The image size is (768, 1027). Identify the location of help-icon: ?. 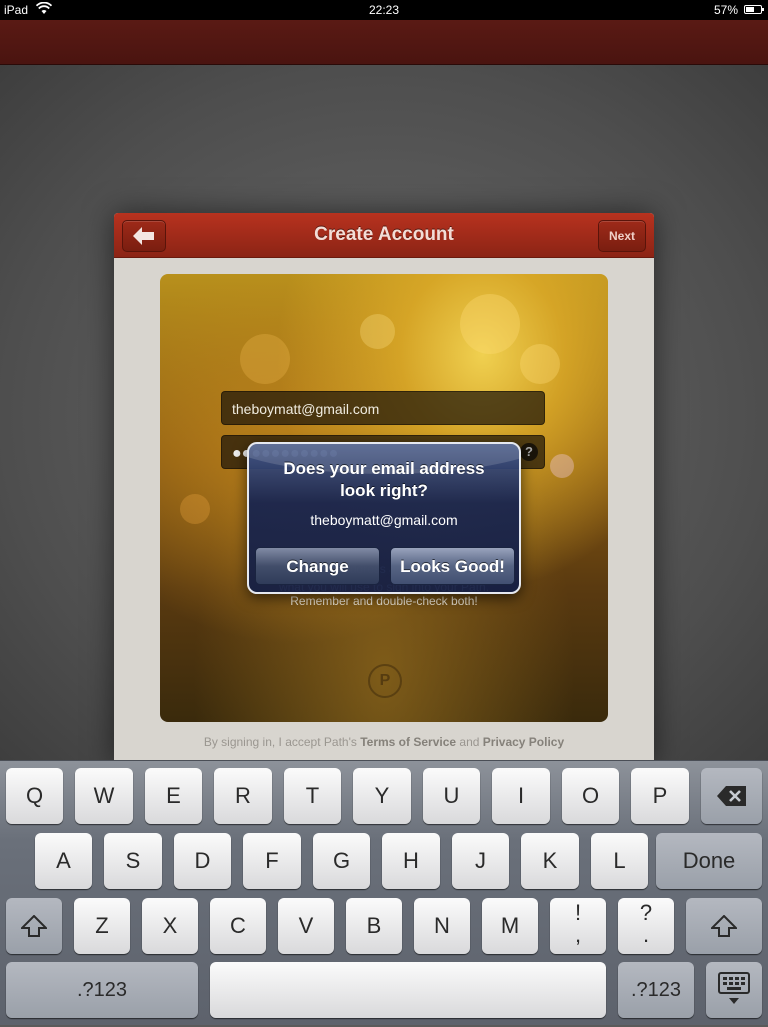
(529, 452).